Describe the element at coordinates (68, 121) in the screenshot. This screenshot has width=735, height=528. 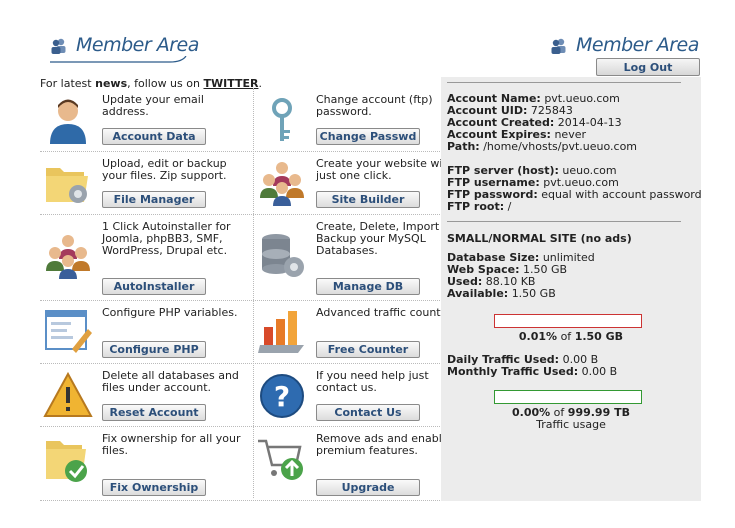
I see `user-icon` at that location.